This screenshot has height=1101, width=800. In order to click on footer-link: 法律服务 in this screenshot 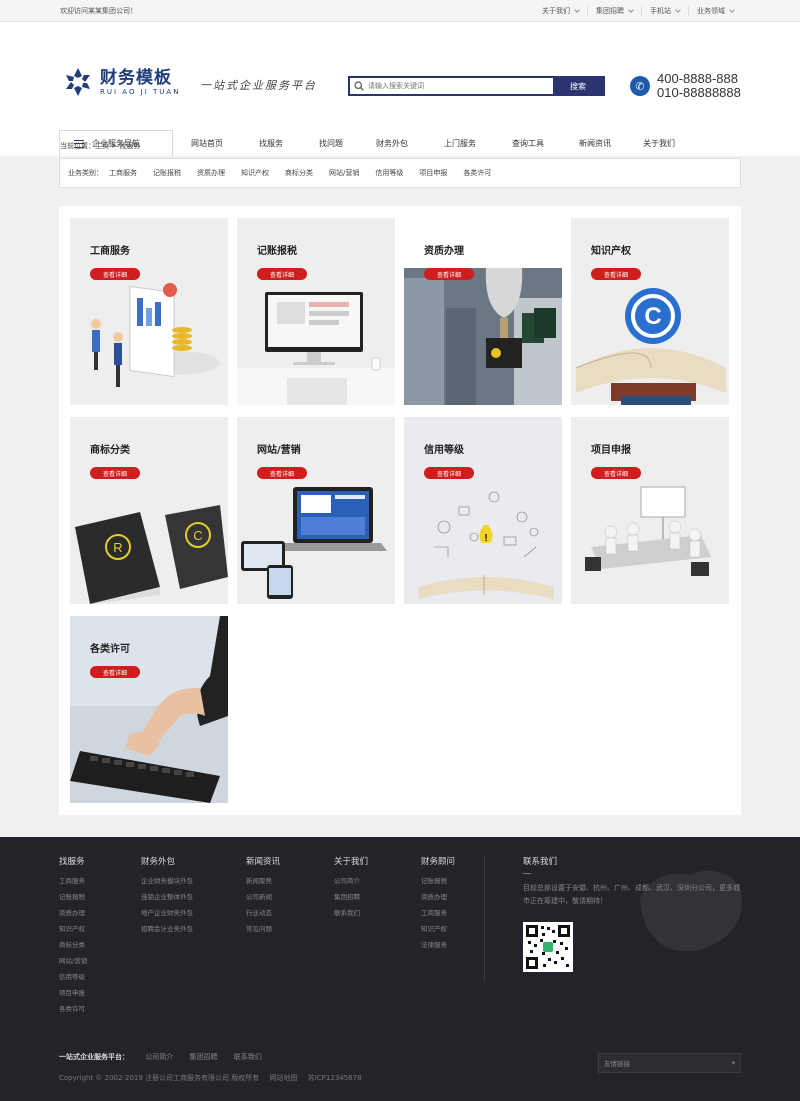, I will do `click(438, 945)`.